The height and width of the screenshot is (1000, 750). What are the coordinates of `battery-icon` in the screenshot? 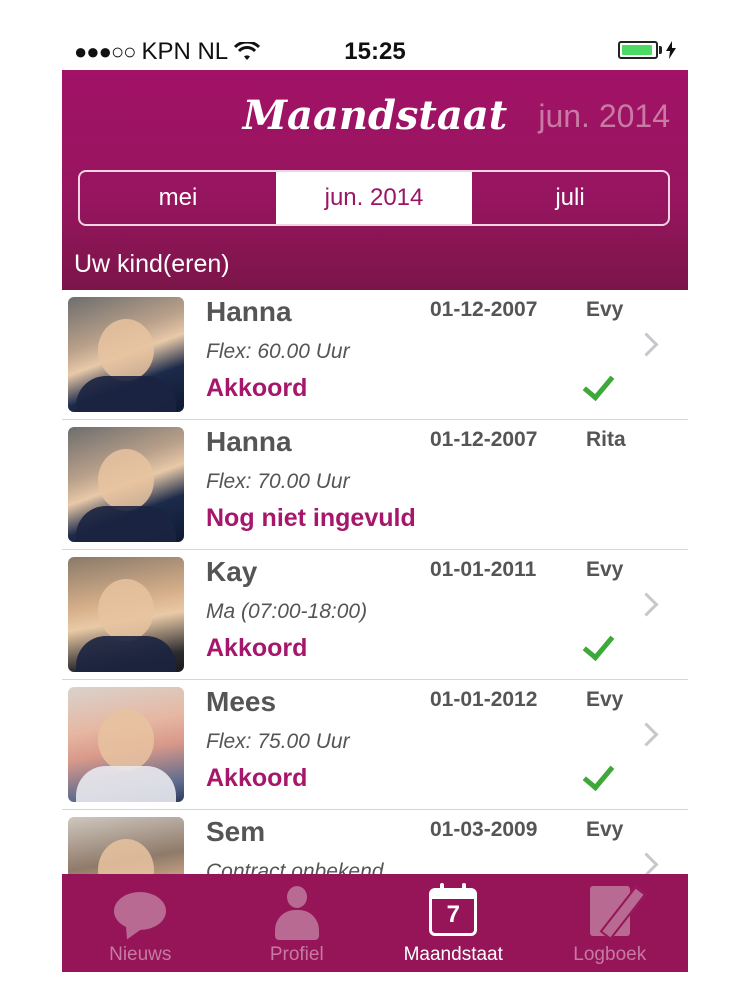 It's located at (647, 50).